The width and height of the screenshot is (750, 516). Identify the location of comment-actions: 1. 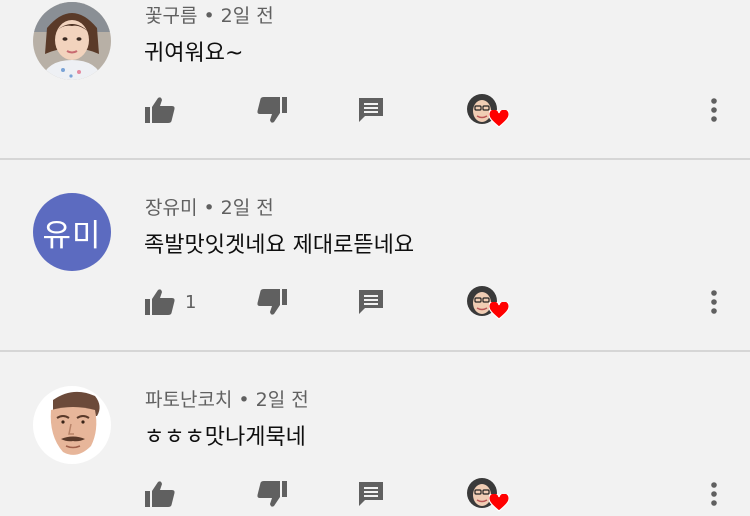
(375, 304).